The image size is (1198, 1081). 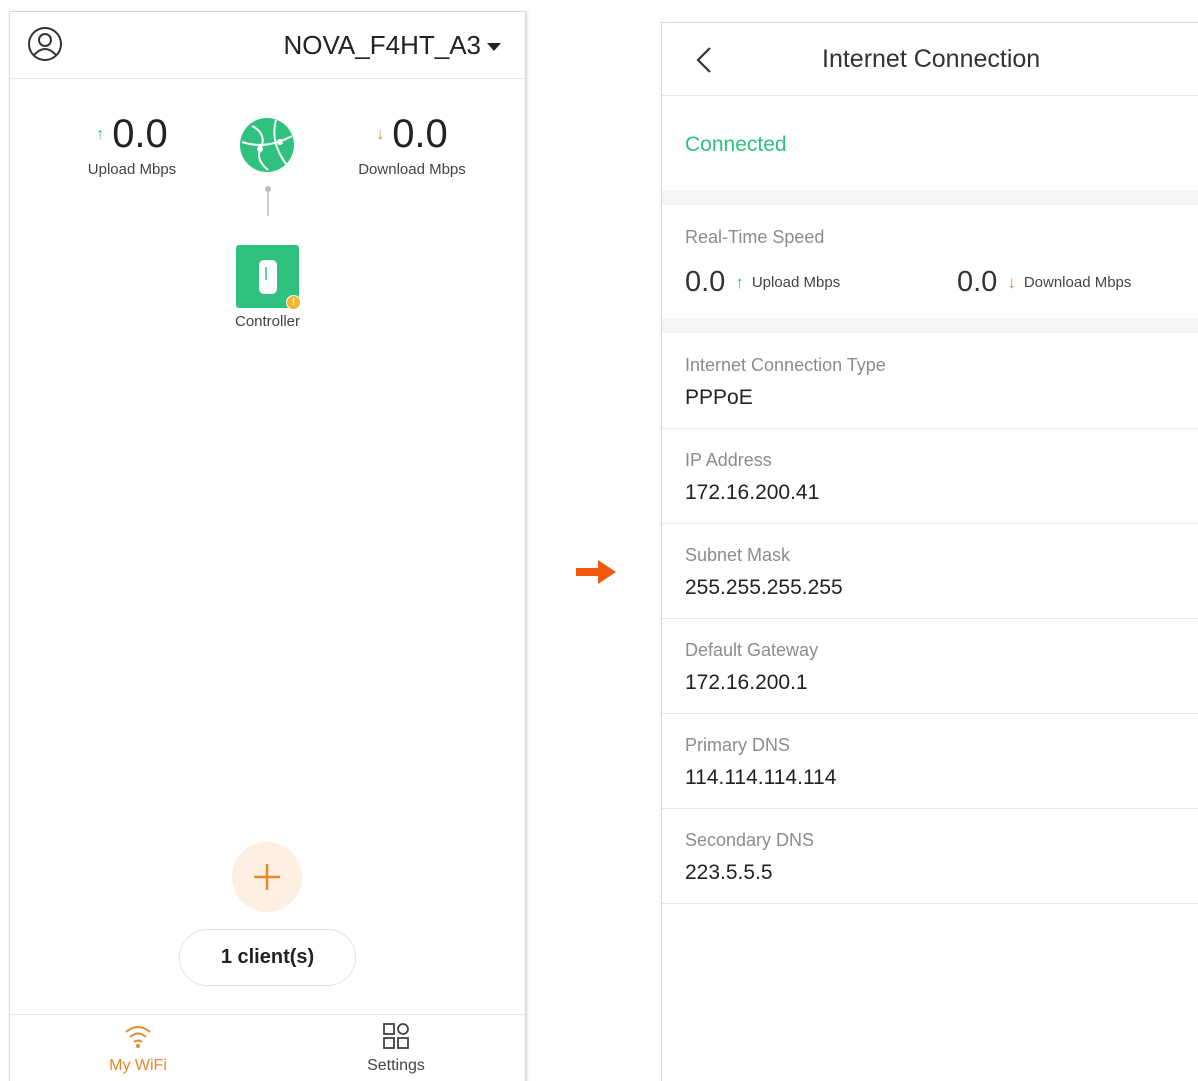 I want to click on subnet-mask-value: 255.255.255.255, so click(x=764, y=587).